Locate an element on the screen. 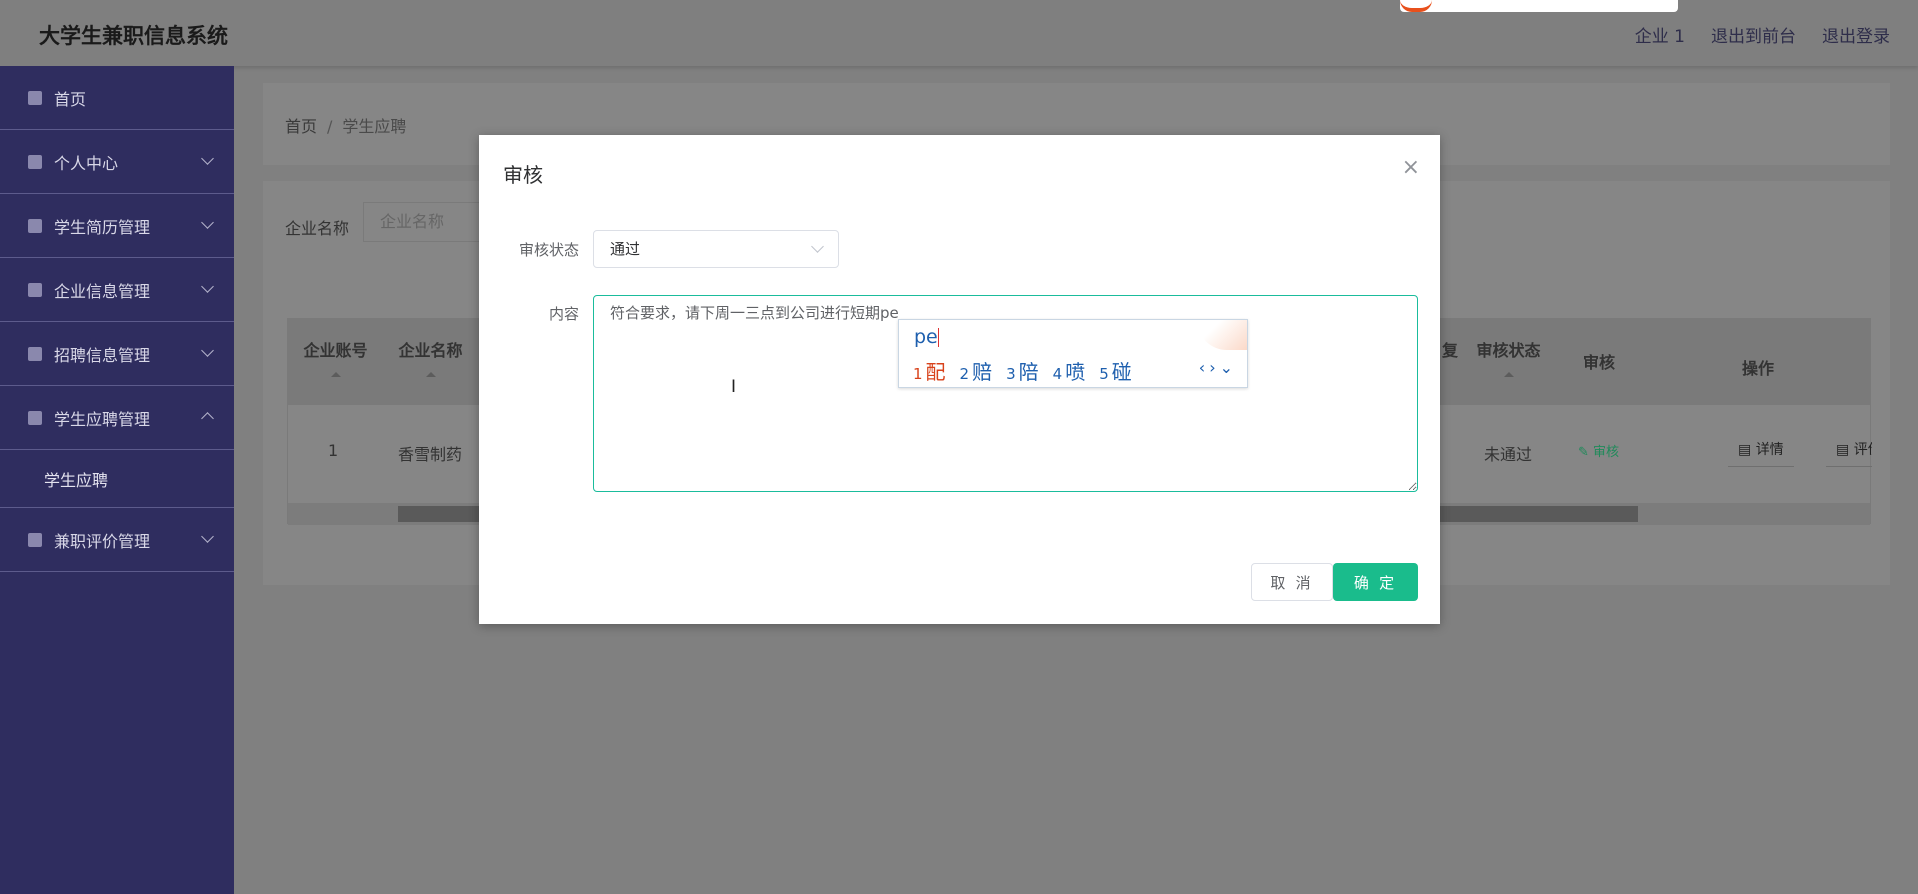 The height and width of the screenshot is (894, 1918). ime-candidate: 4喷 is located at coordinates (1069, 370).